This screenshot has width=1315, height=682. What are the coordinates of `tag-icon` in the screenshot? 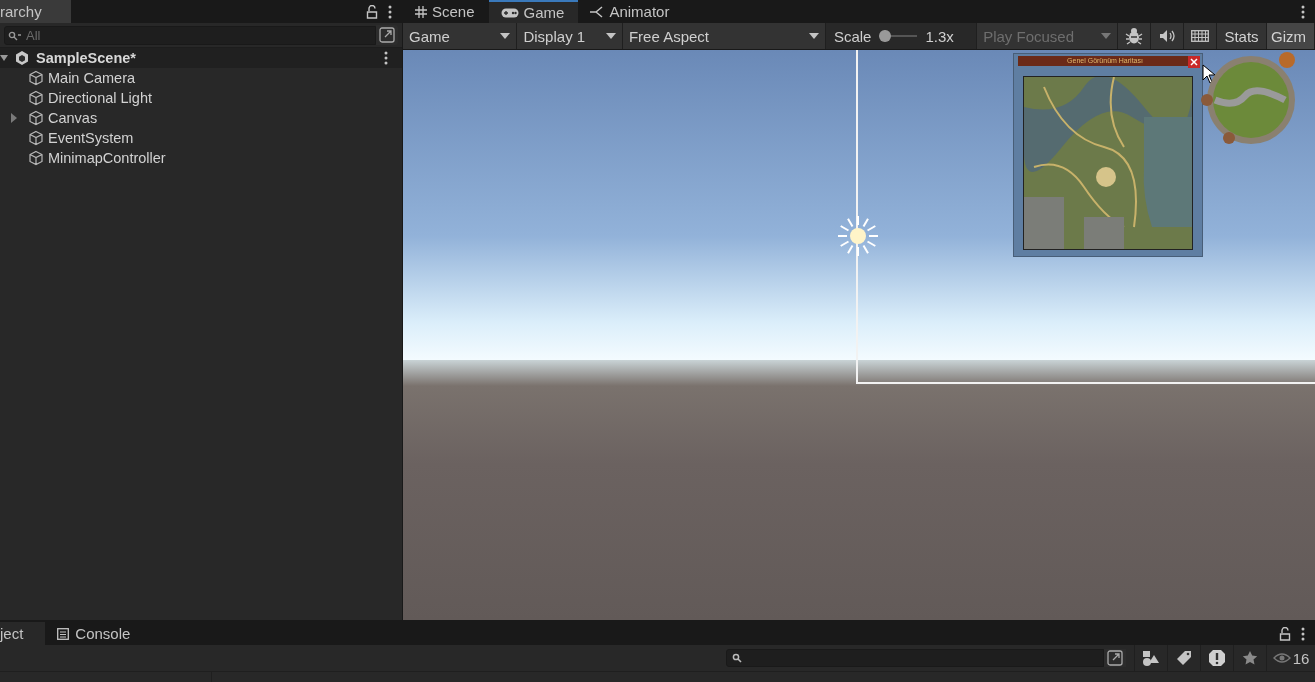 It's located at (1184, 658).